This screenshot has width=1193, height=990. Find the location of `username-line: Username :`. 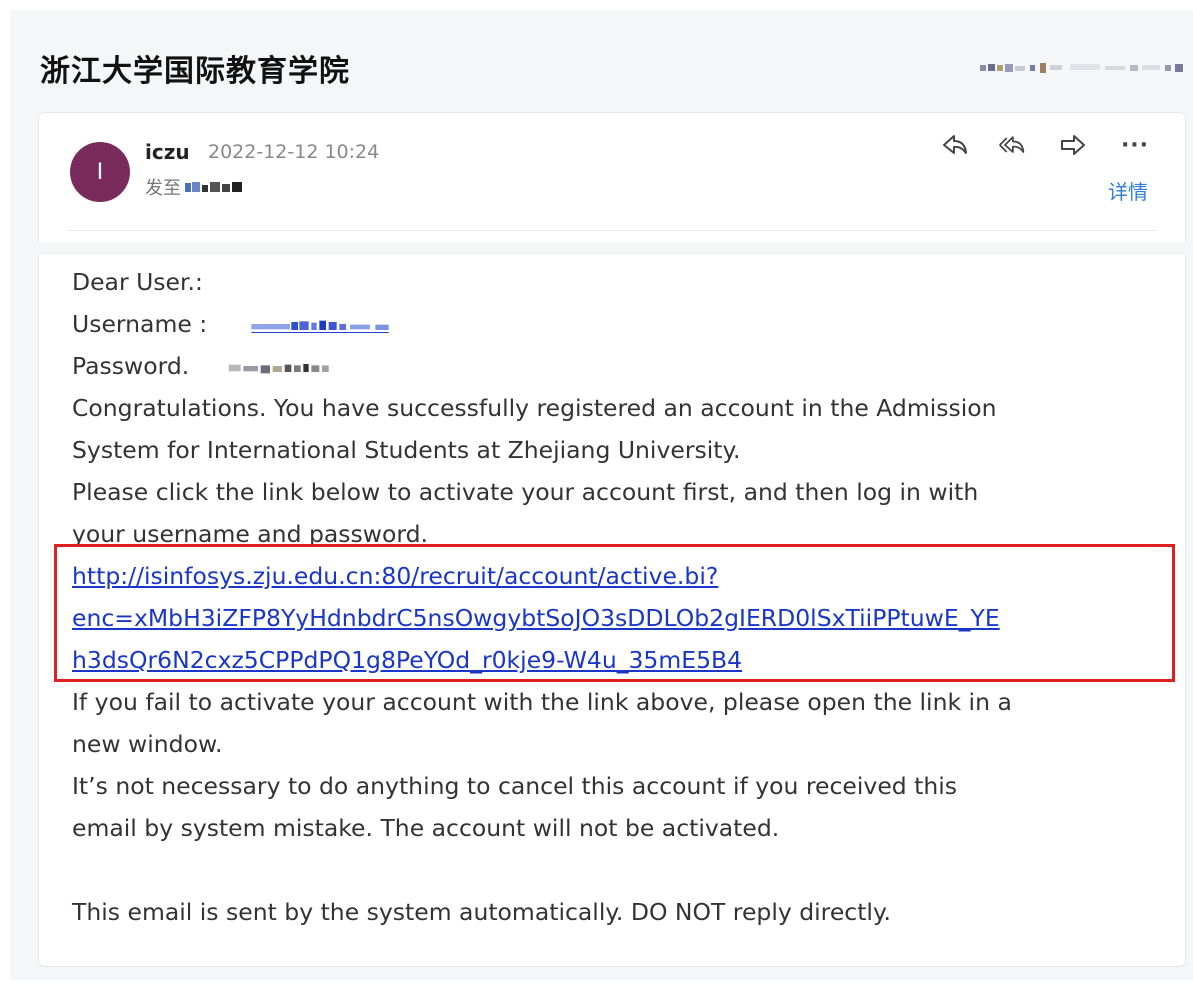

username-line: Username : is located at coordinates (268, 324).